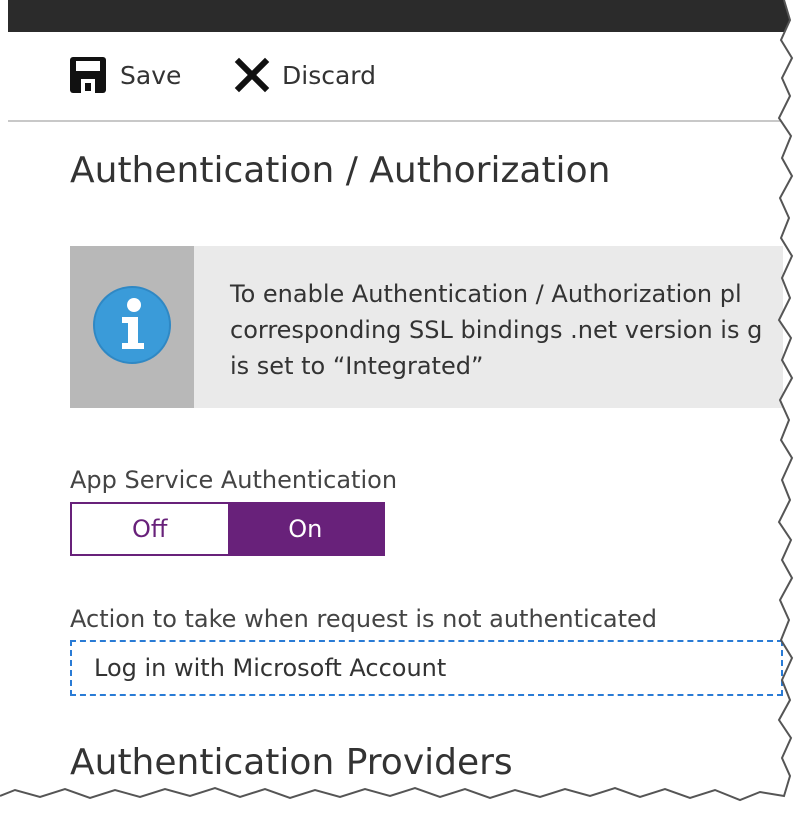 This screenshot has height=813, width=797. What do you see at coordinates (340, 170) in the screenshot?
I see `page-title: Authentication / Authorization` at bounding box center [340, 170].